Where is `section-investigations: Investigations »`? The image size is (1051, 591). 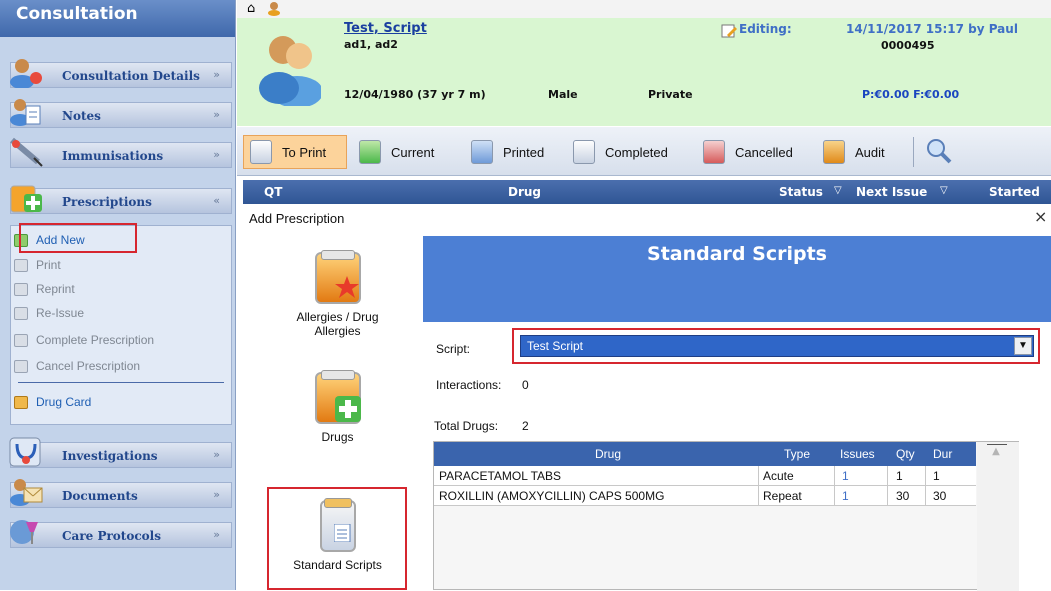
section-investigations: Investigations » is located at coordinates (118, 453).